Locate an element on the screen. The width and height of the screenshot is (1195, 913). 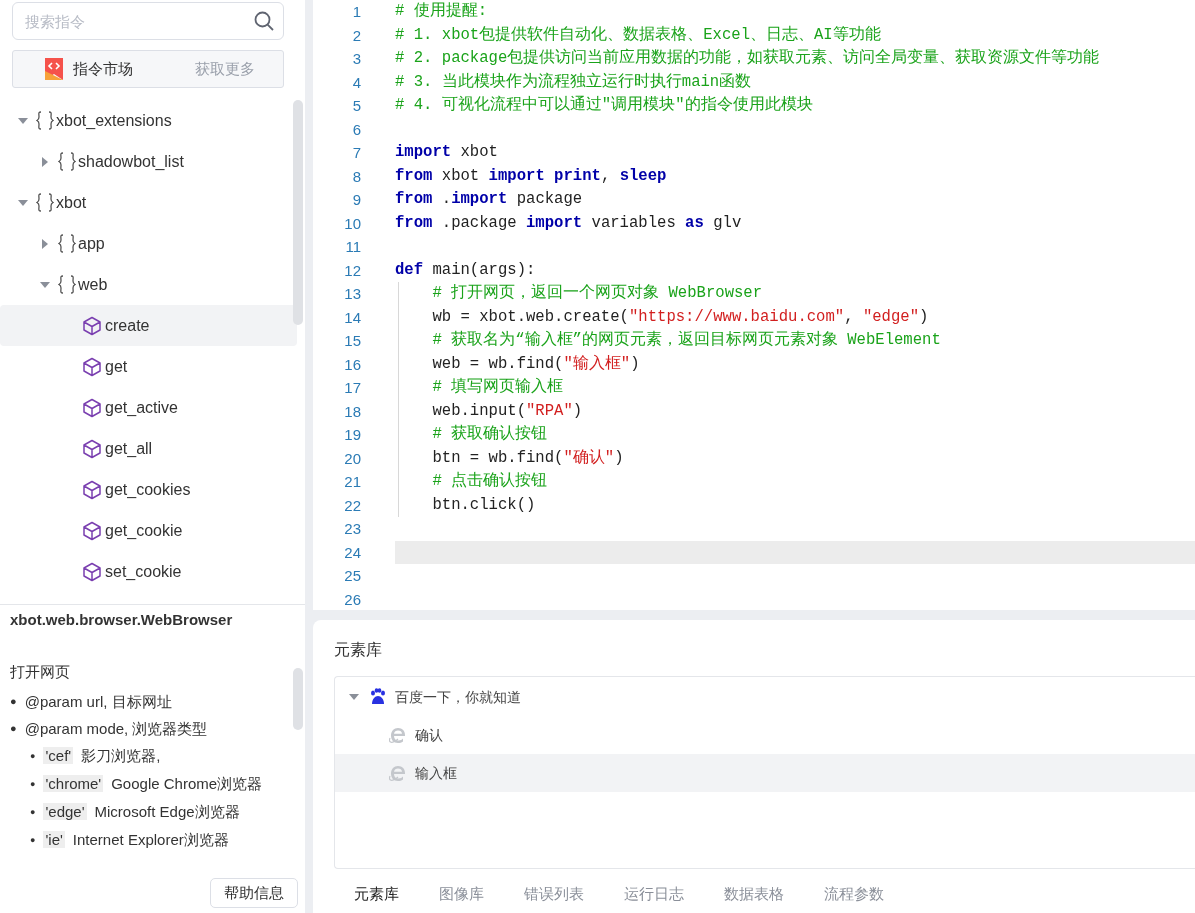
line-number: 1 is located at coordinates (356, 12).